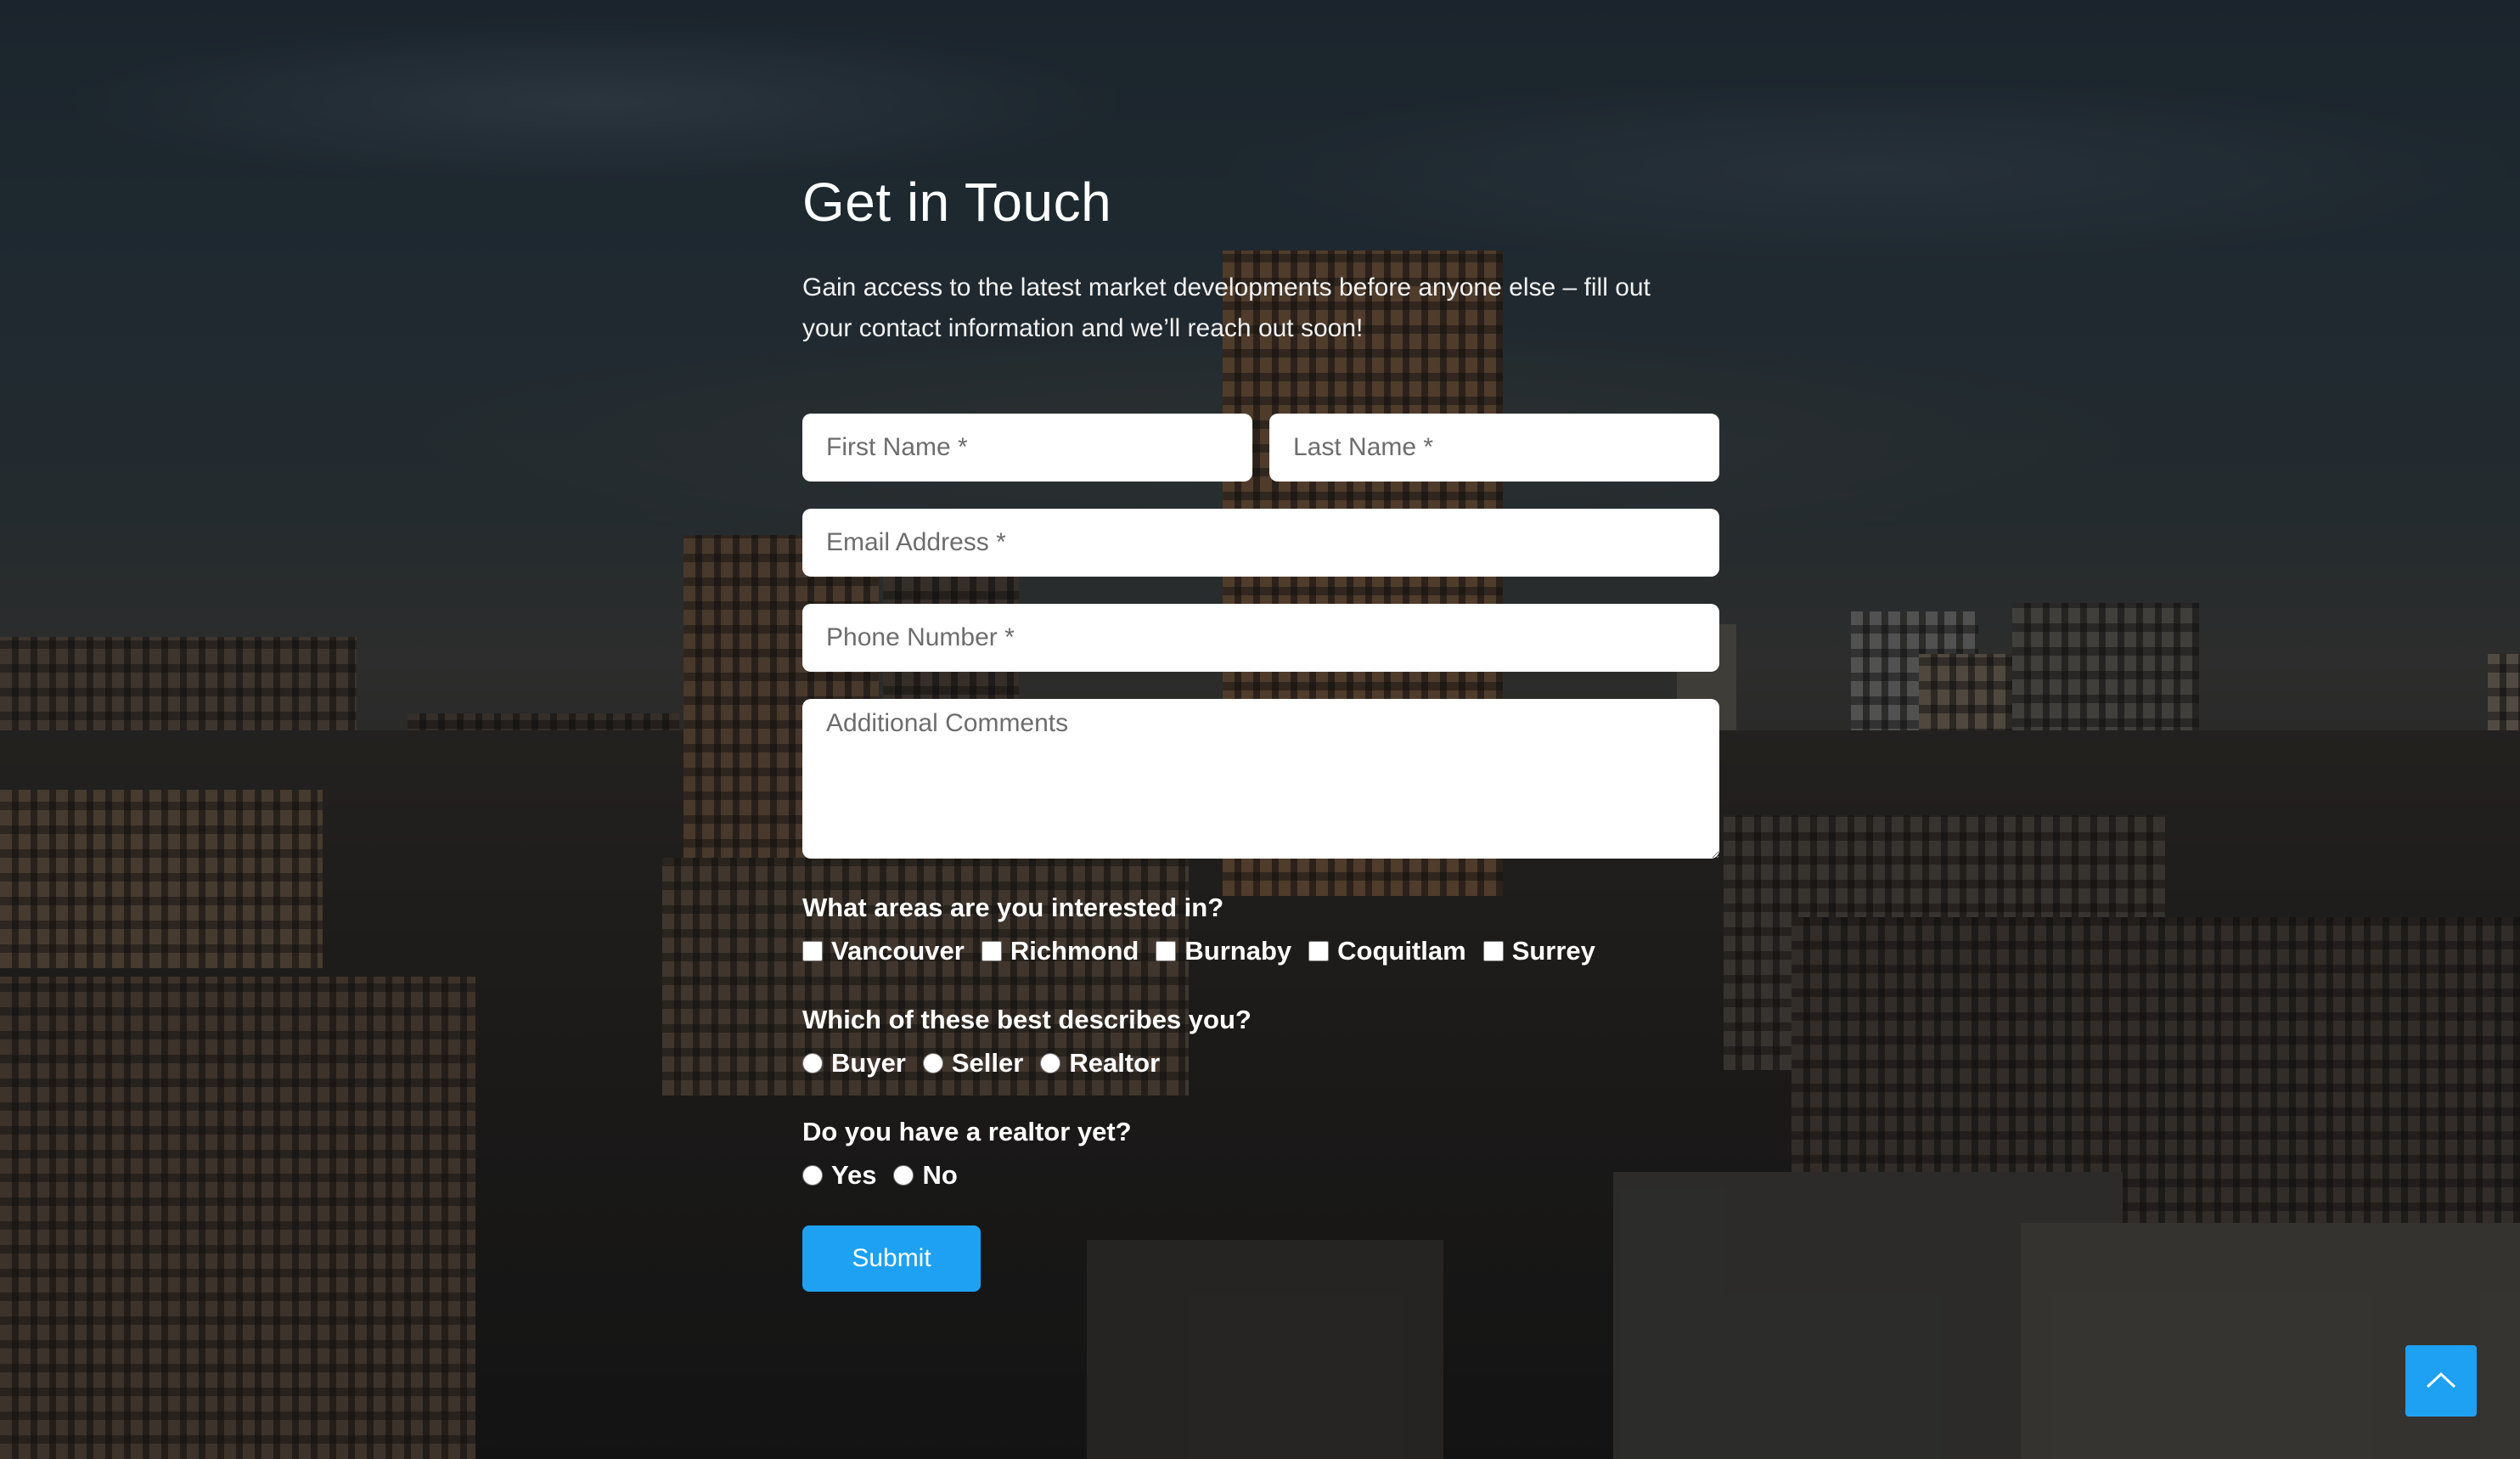 The image size is (2520, 1459). Describe the element at coordinates (957, 202) in the screenshot. I see `form-title: Get in Touch` at that location.